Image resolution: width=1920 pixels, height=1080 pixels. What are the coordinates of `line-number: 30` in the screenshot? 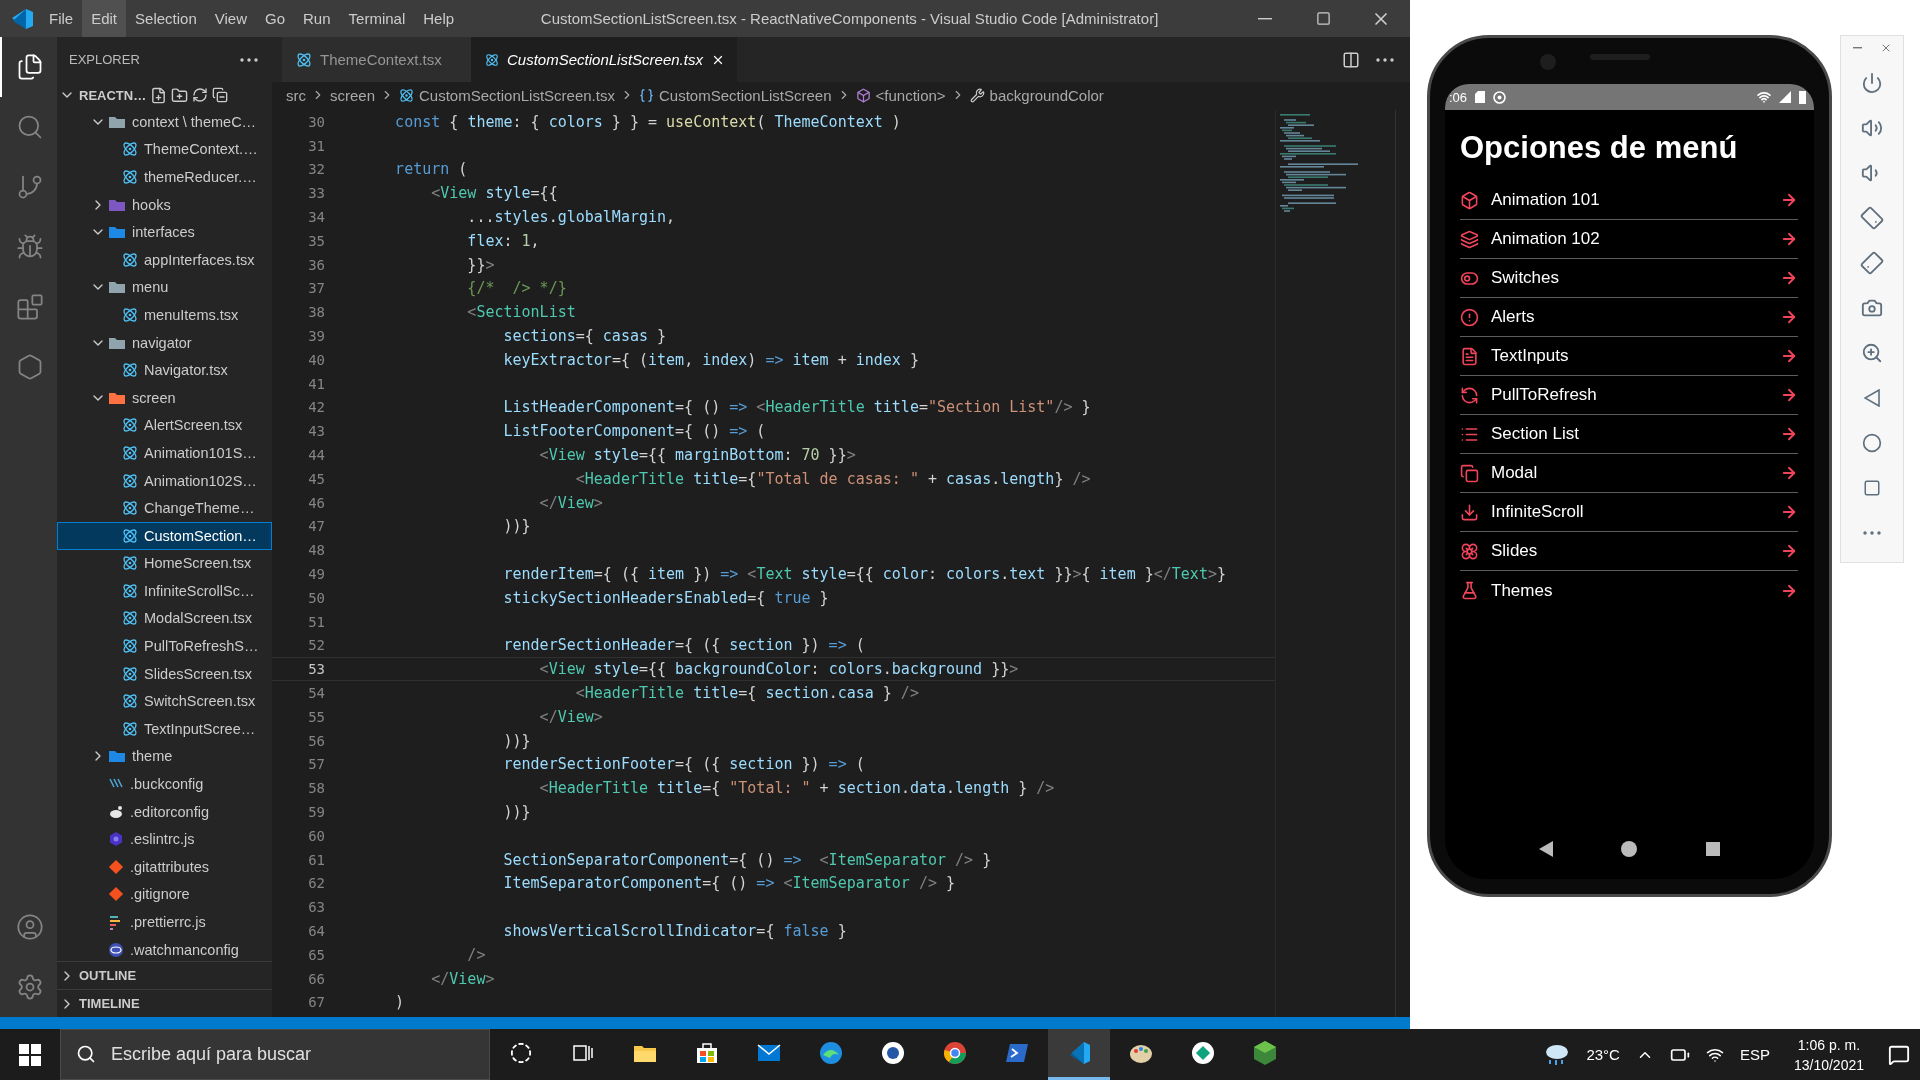 It's located at (316, 121).